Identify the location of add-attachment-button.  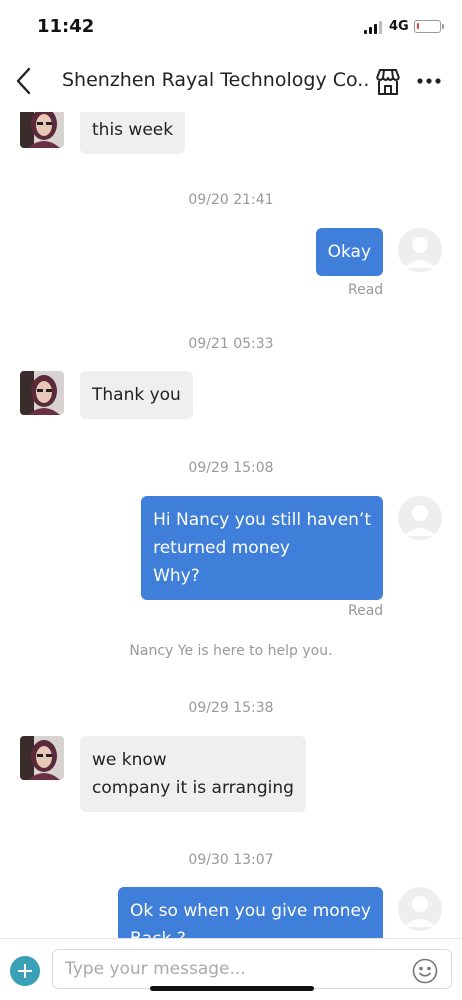
(25, 971).